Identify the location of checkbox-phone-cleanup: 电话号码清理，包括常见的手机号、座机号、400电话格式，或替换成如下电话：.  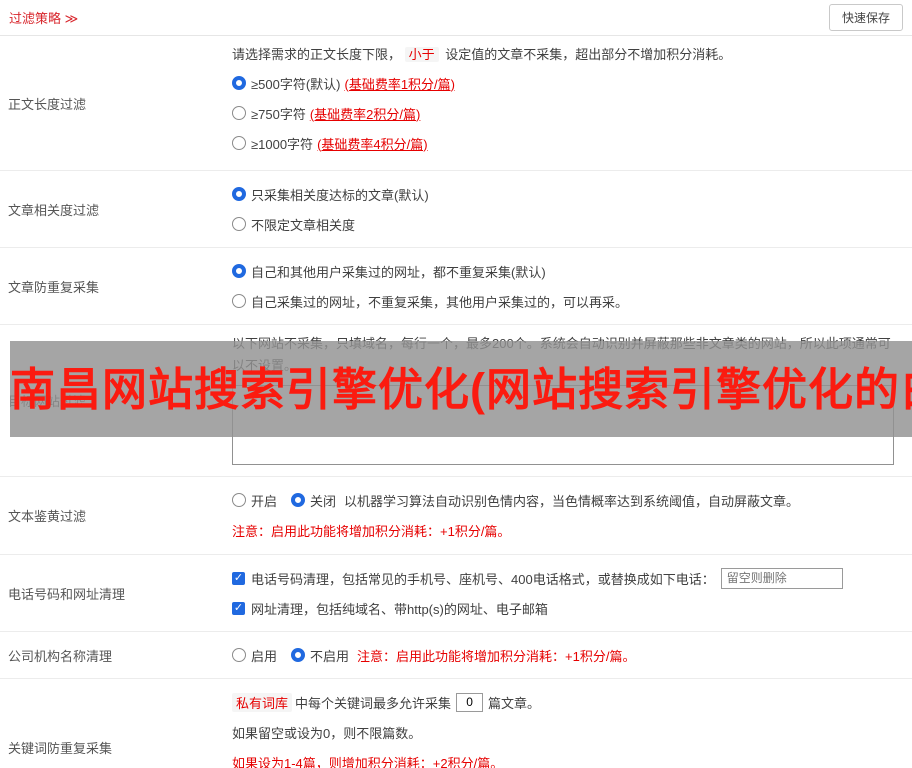
(473, 578).